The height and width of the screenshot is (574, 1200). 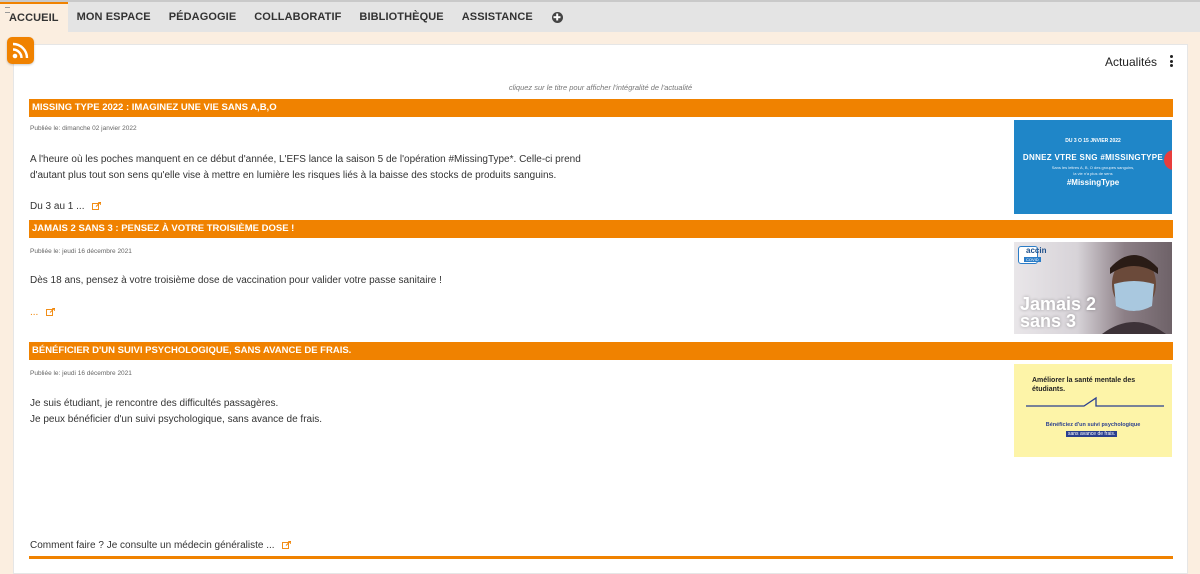 What do you see at coordinates (1093, 141) in the screenshot?
I see `image-caption: DU 3 O 15 JNVIER 2022` at bounding box center [1093, 141].